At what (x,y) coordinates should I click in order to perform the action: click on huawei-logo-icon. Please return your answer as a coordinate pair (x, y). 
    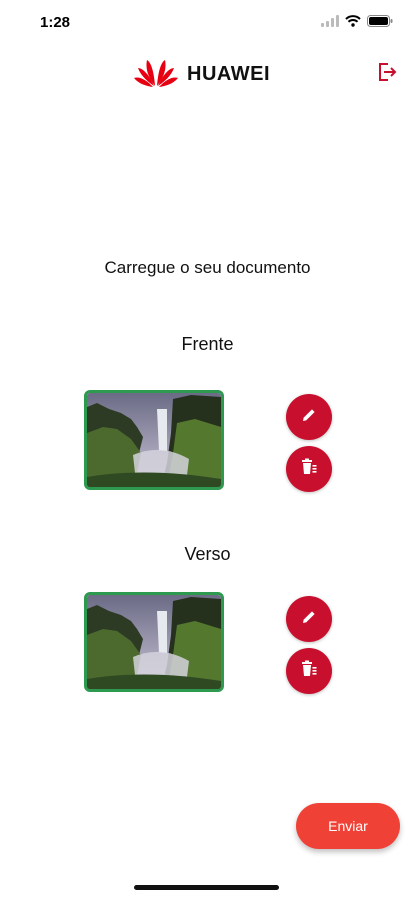
    Looking at the image, I should click on (156, 74).